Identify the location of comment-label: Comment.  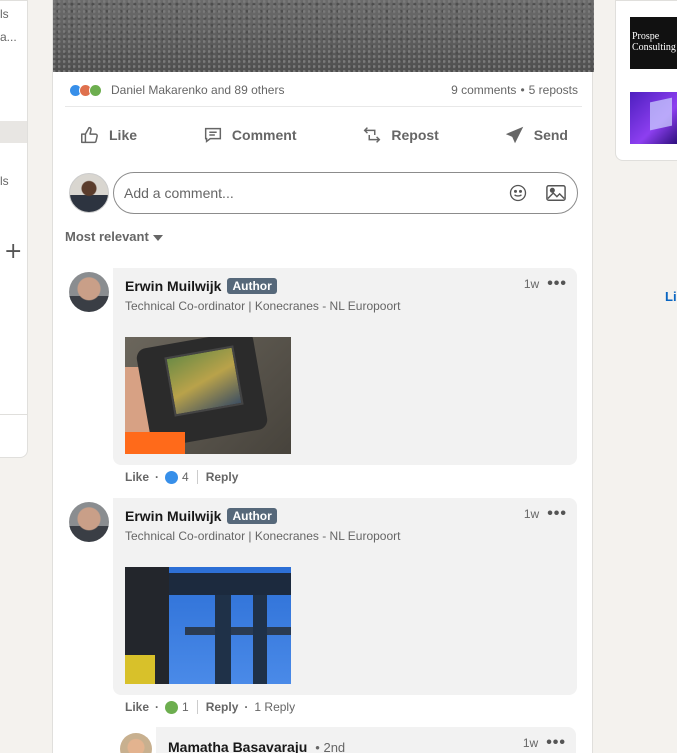
(264, 135).